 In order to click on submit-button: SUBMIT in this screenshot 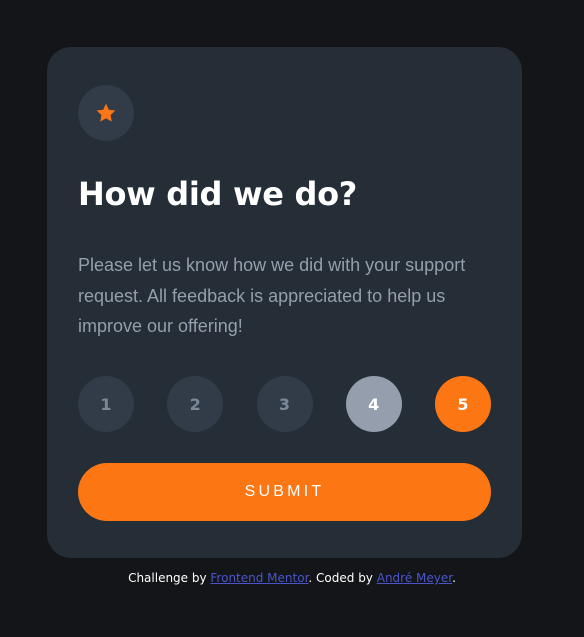, I will do `click(284, 492)`.